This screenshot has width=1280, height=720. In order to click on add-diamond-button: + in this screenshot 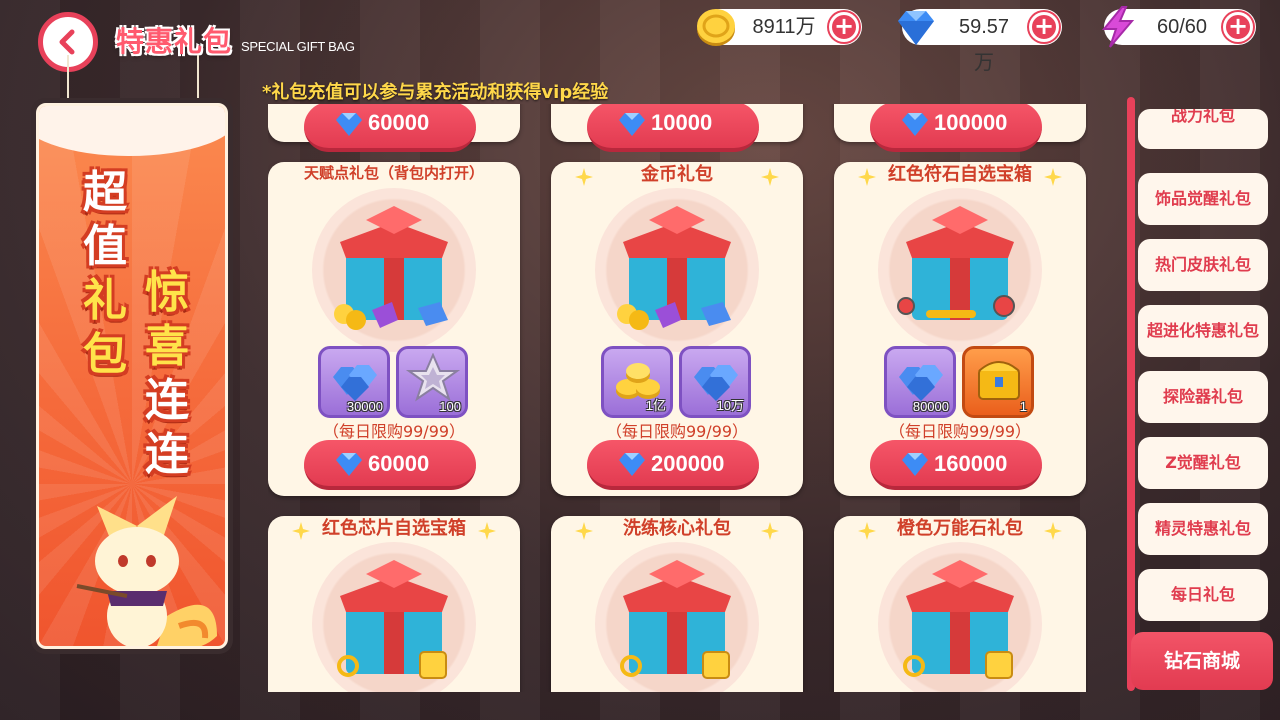, I will do `click(1044, 27)`.